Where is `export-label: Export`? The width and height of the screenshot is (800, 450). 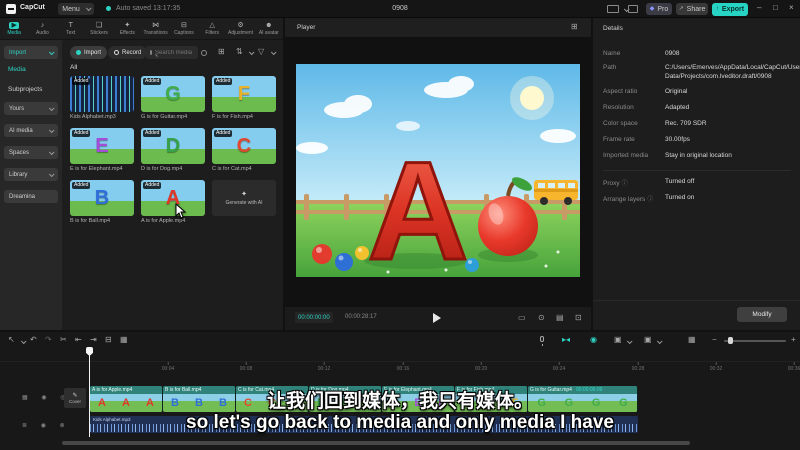
export-label: Export is located at coordinates (733, 9).